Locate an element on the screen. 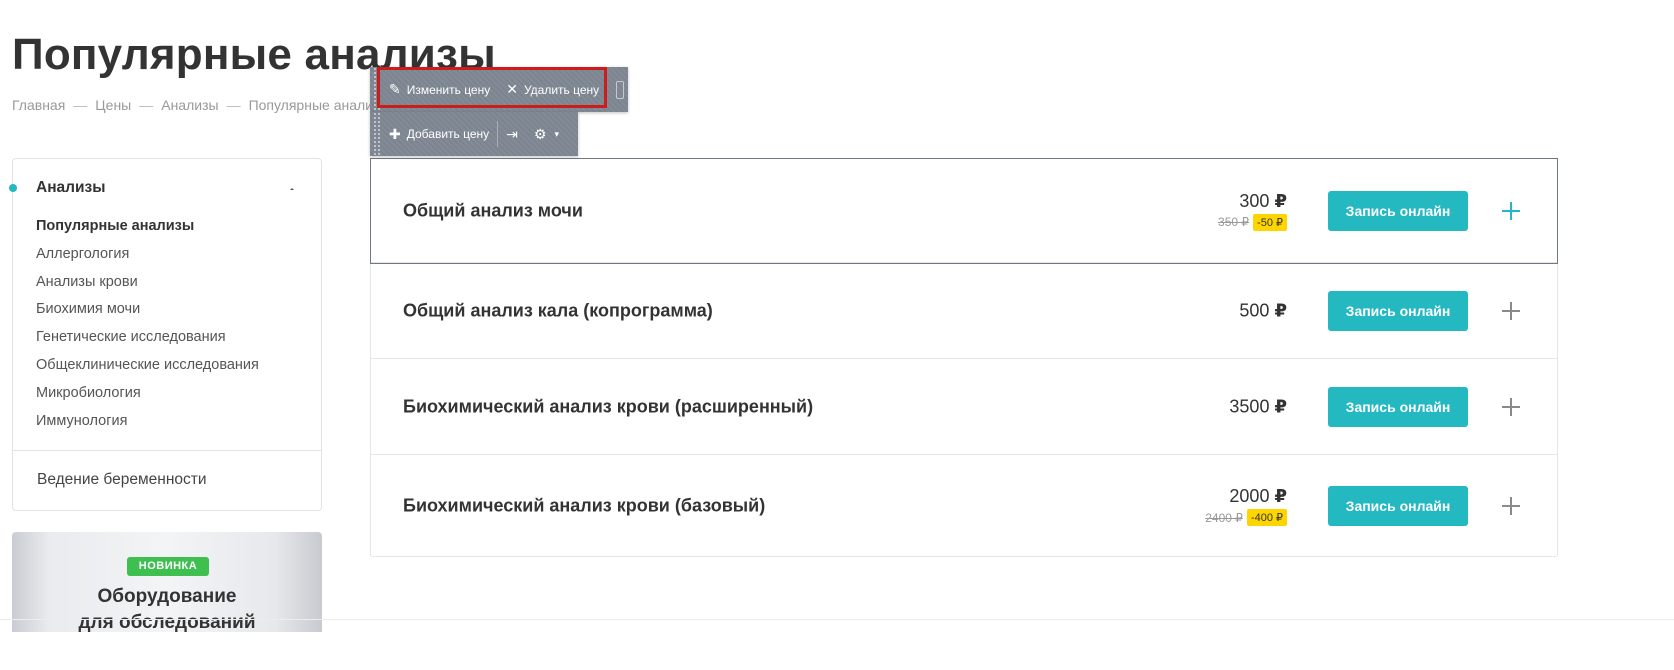 The width and height of the screenshot is (1674, 670). old-price: 2400 ₽ is located at coordinates (1224, 517).